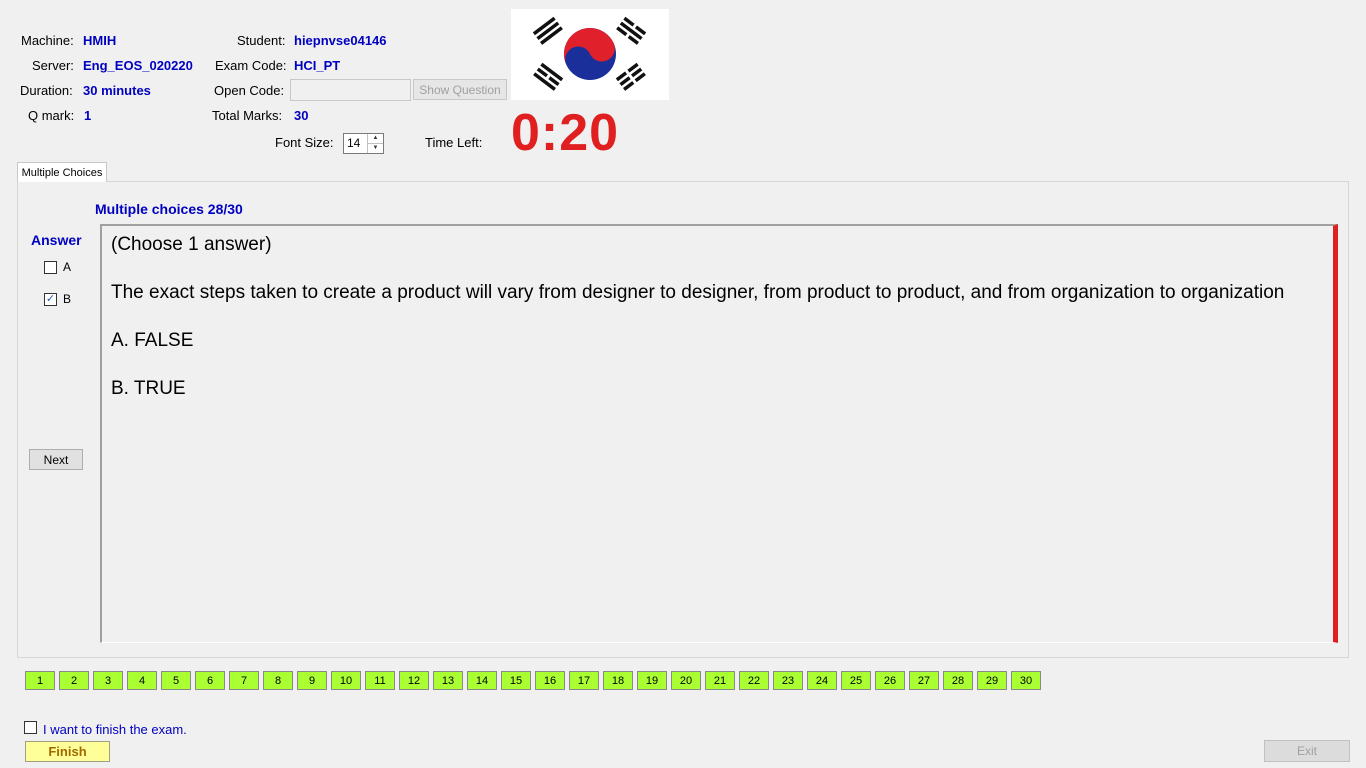  What do you see at coordinates (720, 680) in the screenshot?
I see `question-number-button: 21` at bounding box center [720, 680].